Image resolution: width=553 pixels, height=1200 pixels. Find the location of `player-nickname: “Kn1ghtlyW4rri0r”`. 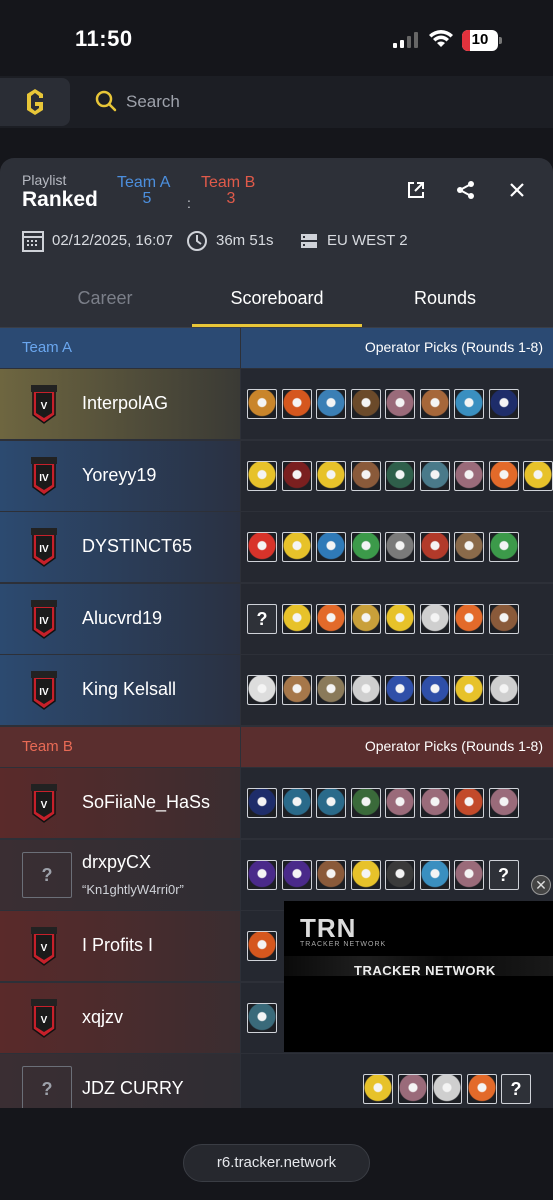

player-nickname: “Kn1ghtlyW4rri0r” is located at coordinates (133, 889).